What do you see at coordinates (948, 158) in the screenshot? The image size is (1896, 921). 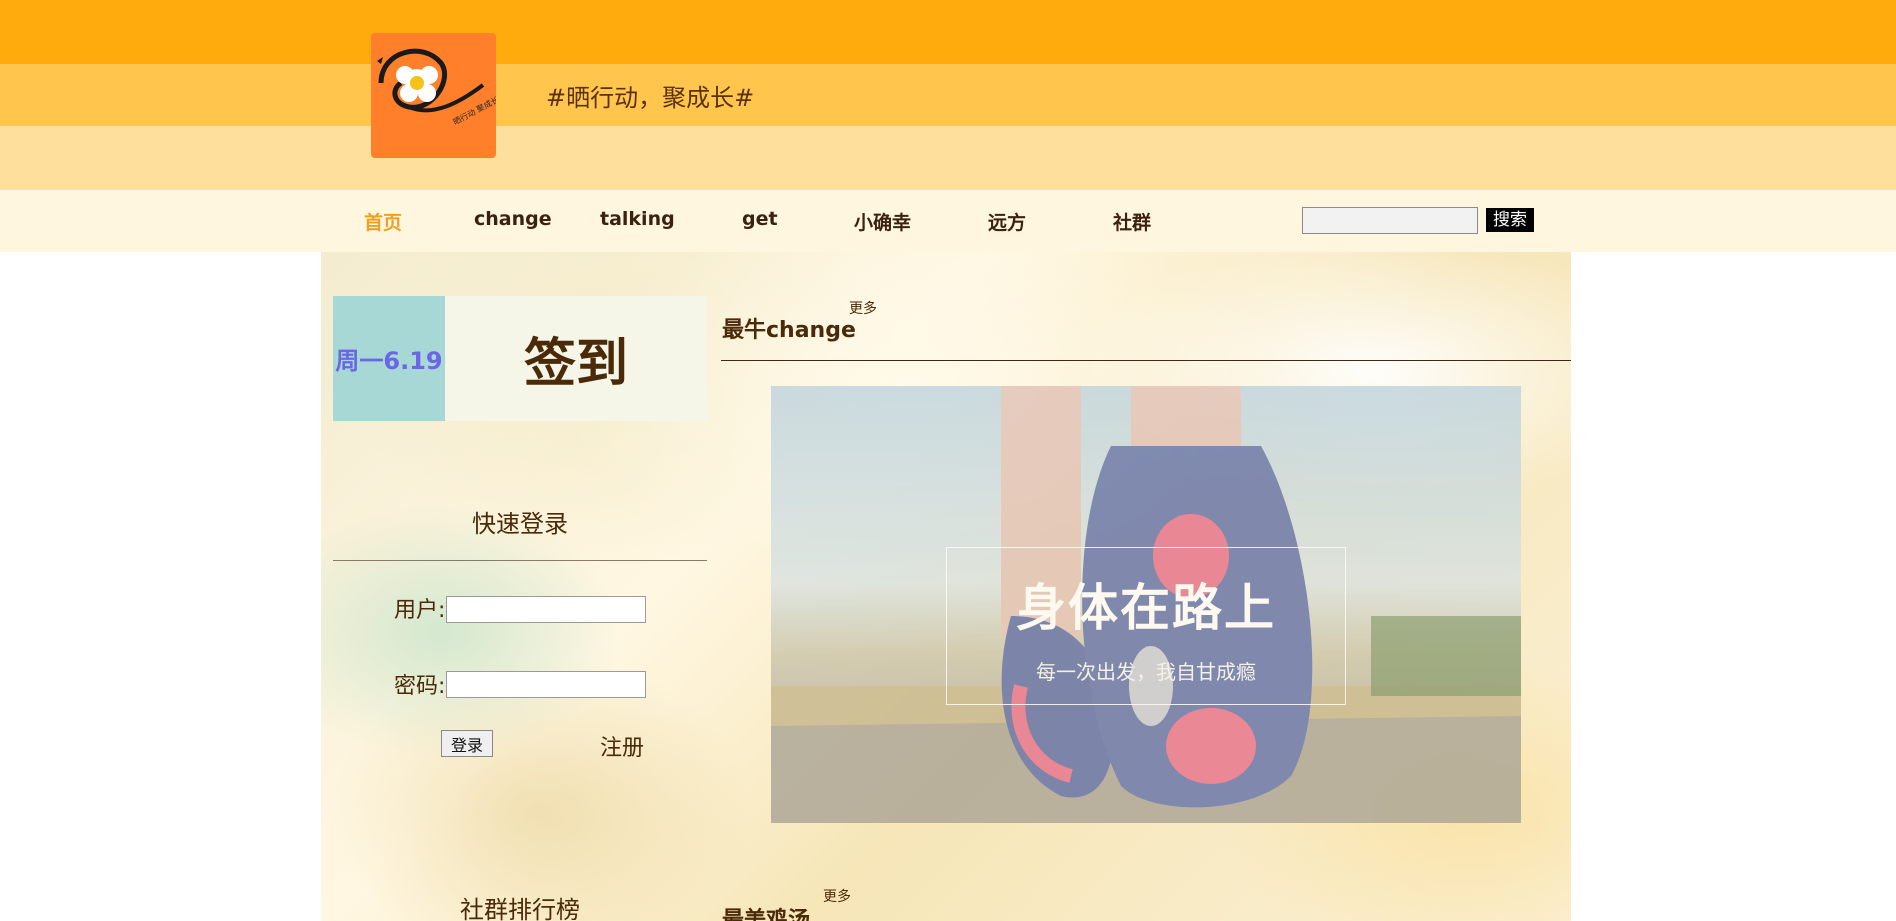 I see `header-band-bottom` at bounding box center [948, 158].